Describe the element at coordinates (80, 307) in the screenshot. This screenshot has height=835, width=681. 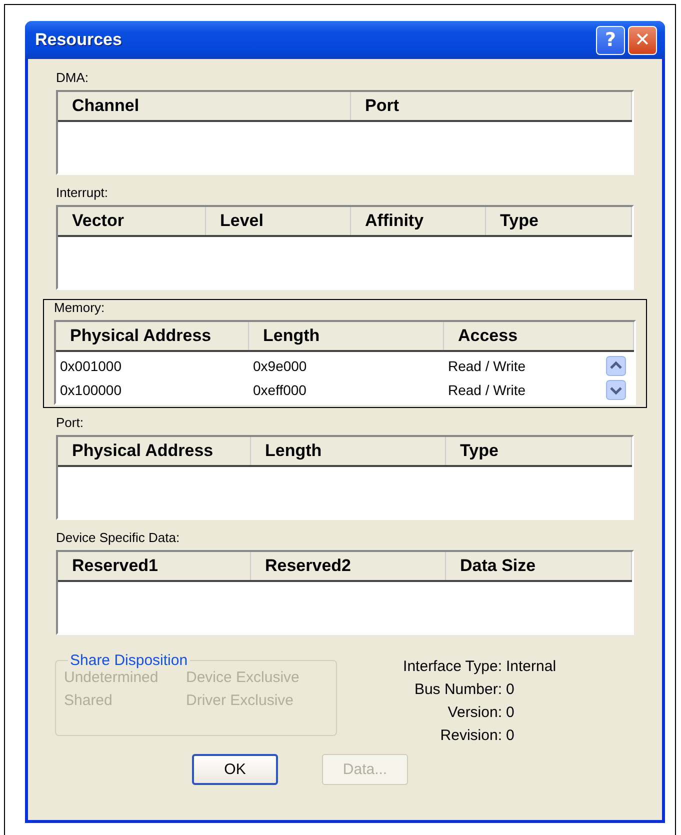
I see `section-label: Memory:` at that location.